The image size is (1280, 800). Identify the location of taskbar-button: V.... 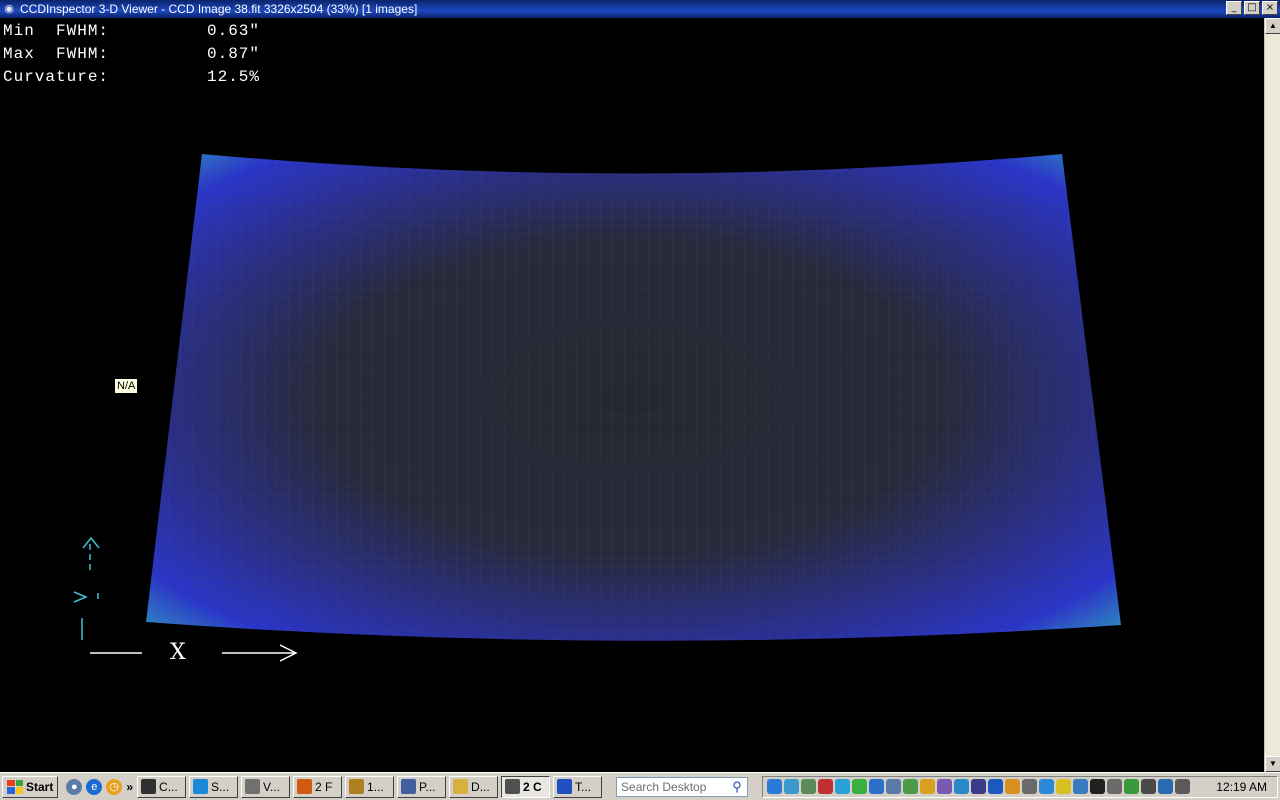
(266, 786).